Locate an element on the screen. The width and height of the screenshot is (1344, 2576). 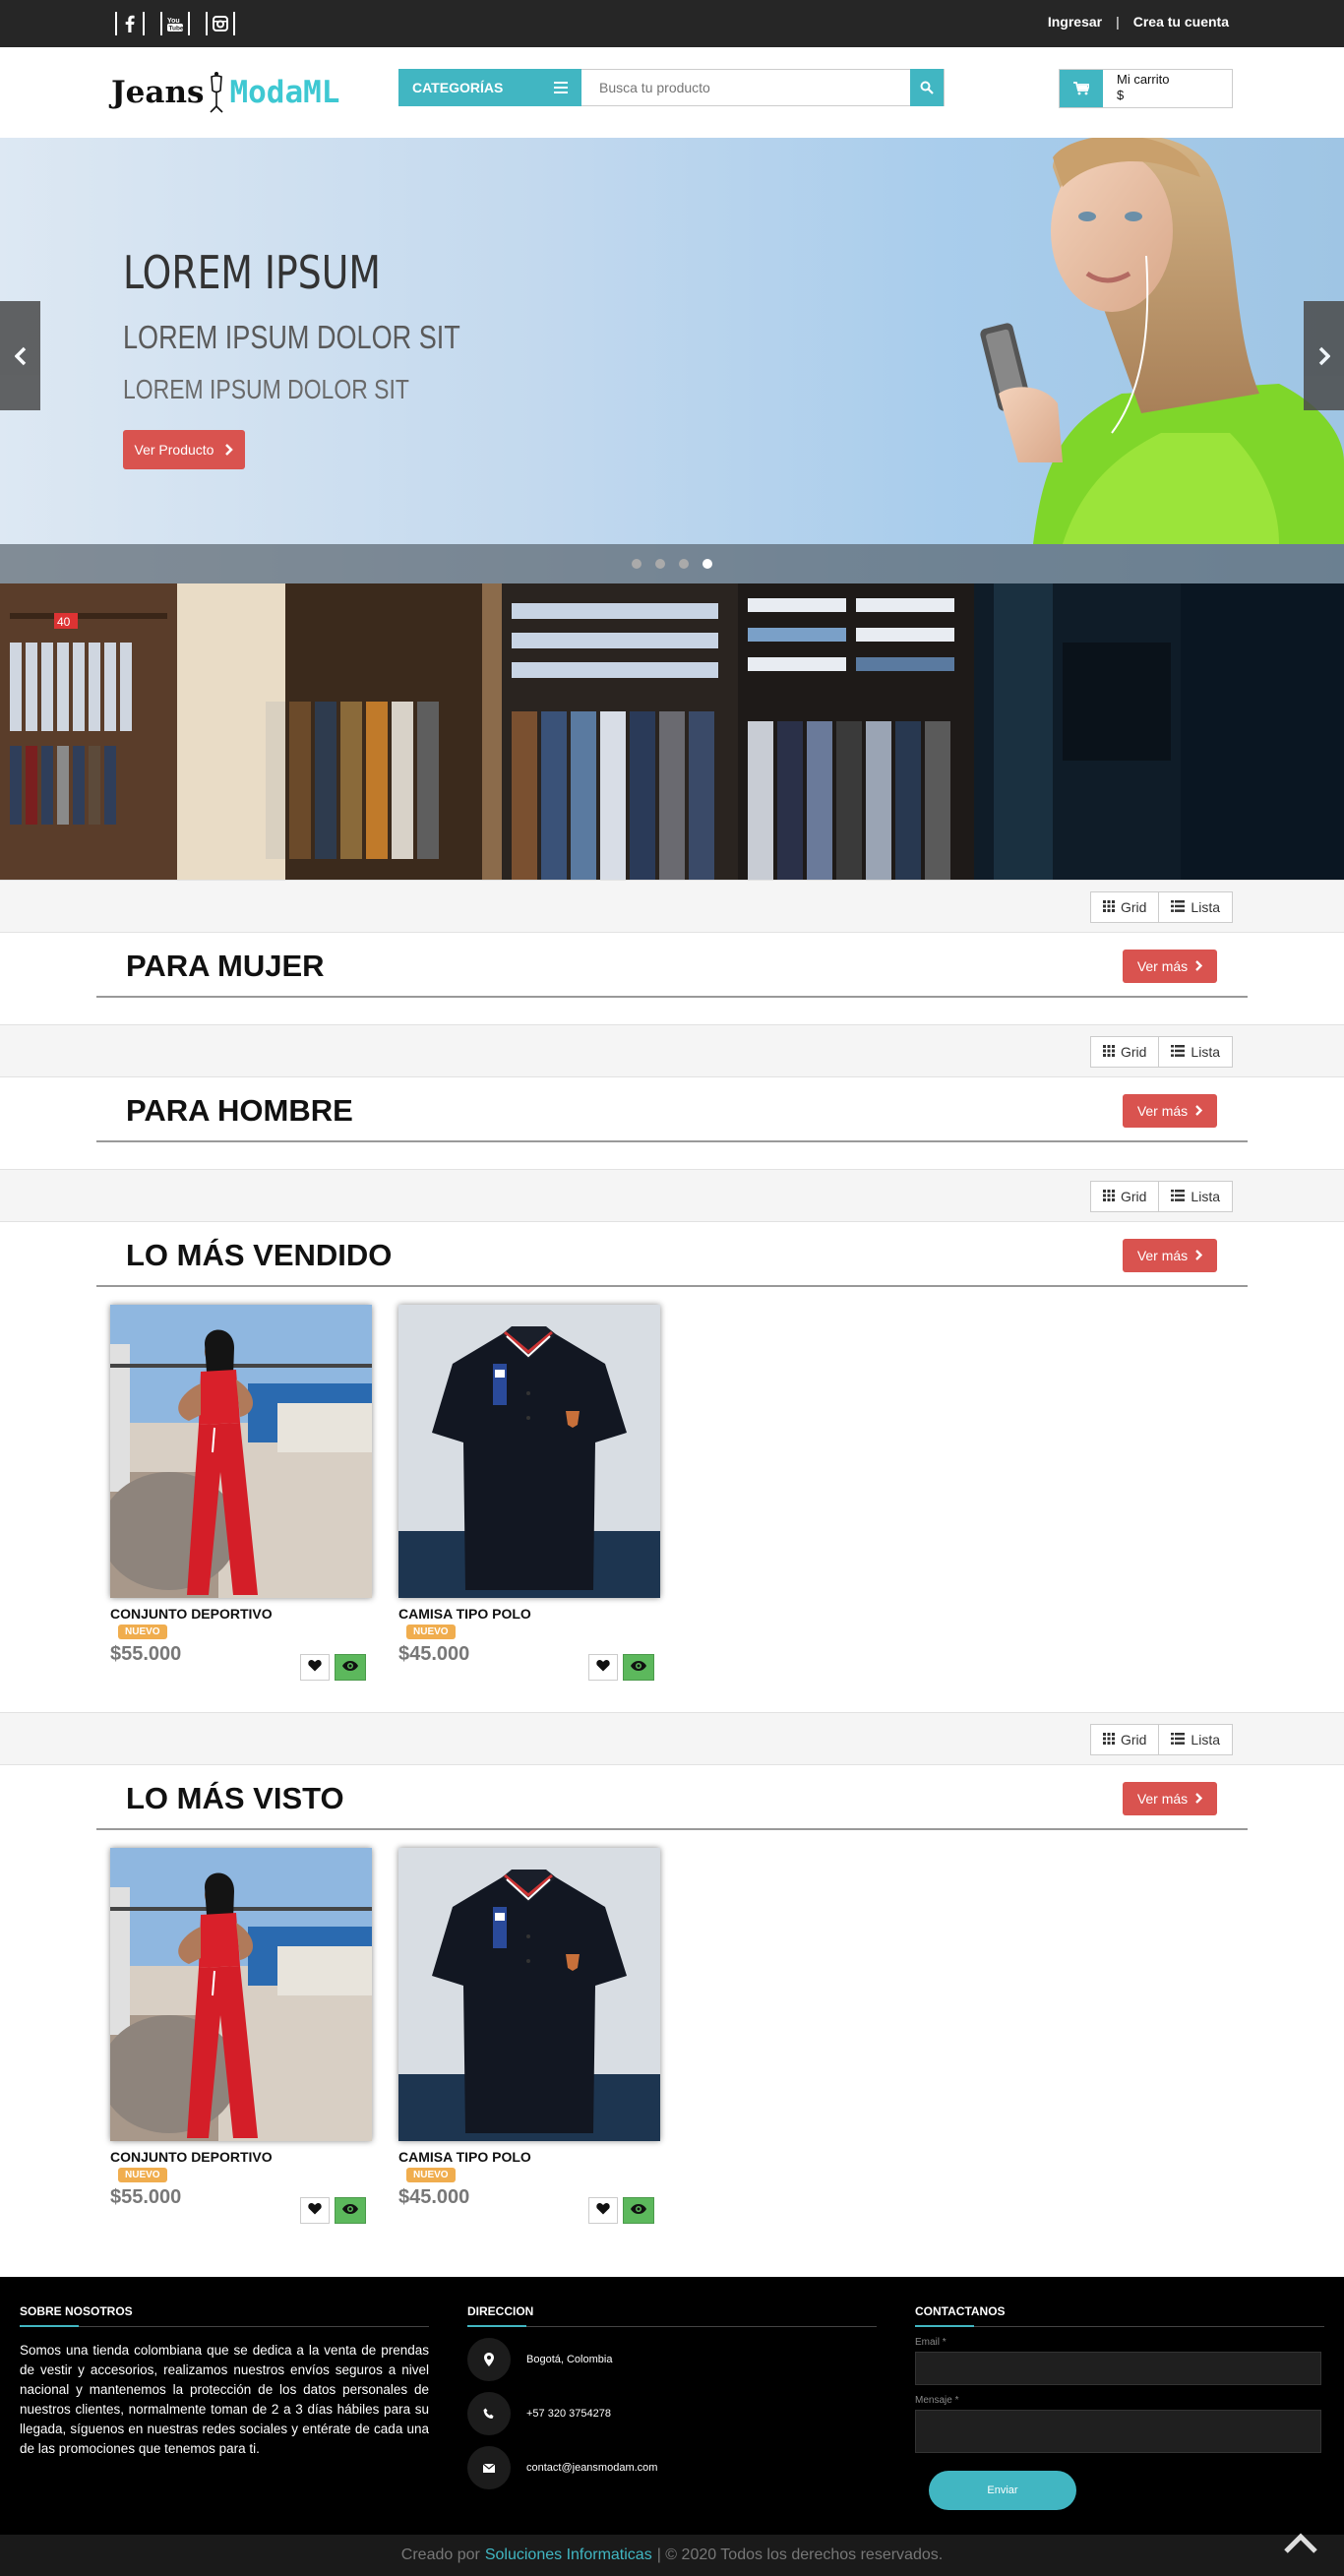
scroll-to-top-button is located at coordinates (1301, 2543).